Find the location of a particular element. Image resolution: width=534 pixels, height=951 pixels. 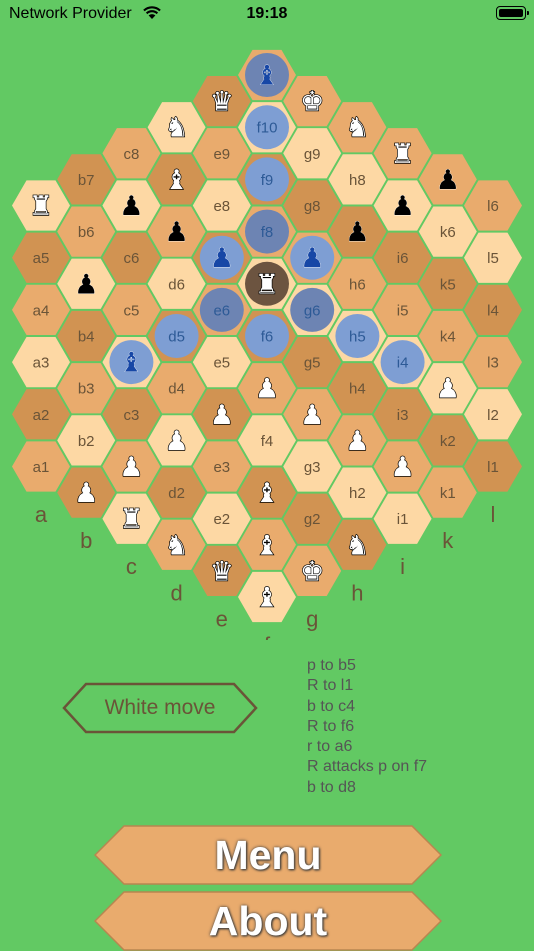

board-cell-c1: ♜ is located at coordinates (131, 518).